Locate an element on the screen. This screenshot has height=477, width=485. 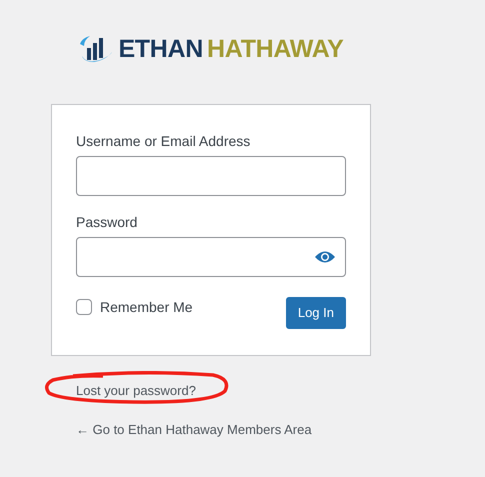
remember-checkbox is located at coordinates (84, 307).